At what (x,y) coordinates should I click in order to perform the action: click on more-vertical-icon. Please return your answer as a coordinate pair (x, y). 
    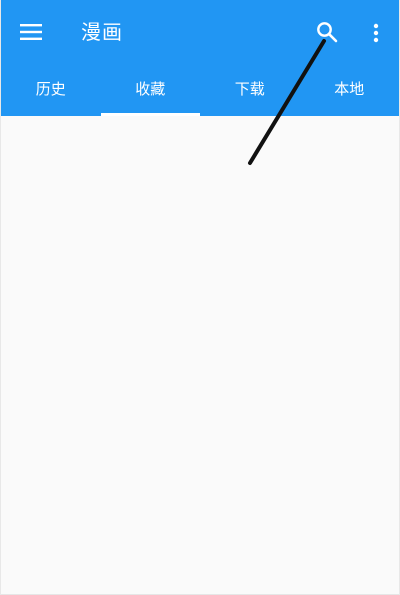
    Looking at the image, I should click on (376, 33).